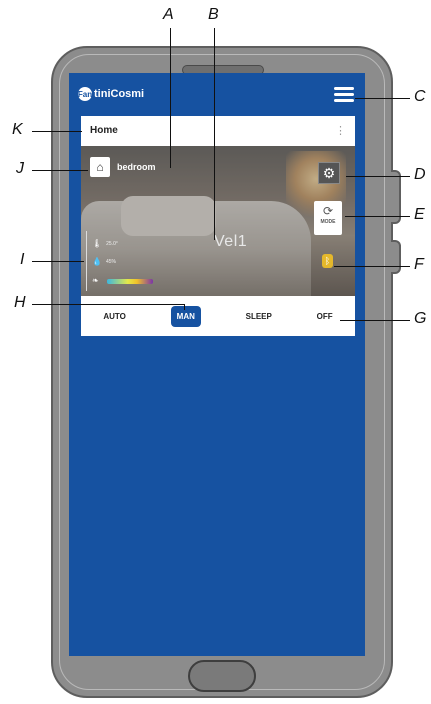  I want to click on room-type-icon: ⌂, so click(100, 167).